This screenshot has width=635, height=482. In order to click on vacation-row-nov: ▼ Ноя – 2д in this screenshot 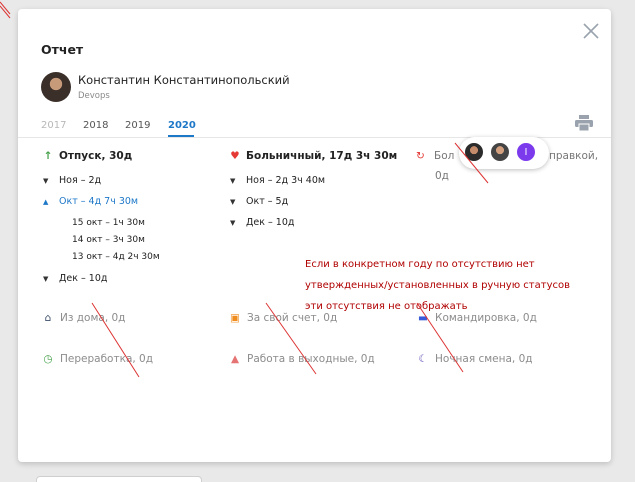, I will do `click(72, 180)`.